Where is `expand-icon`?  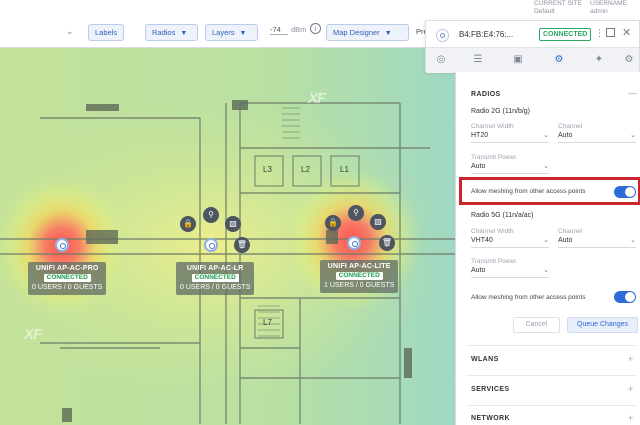
expand-icon is located at coordinates (610, 32).